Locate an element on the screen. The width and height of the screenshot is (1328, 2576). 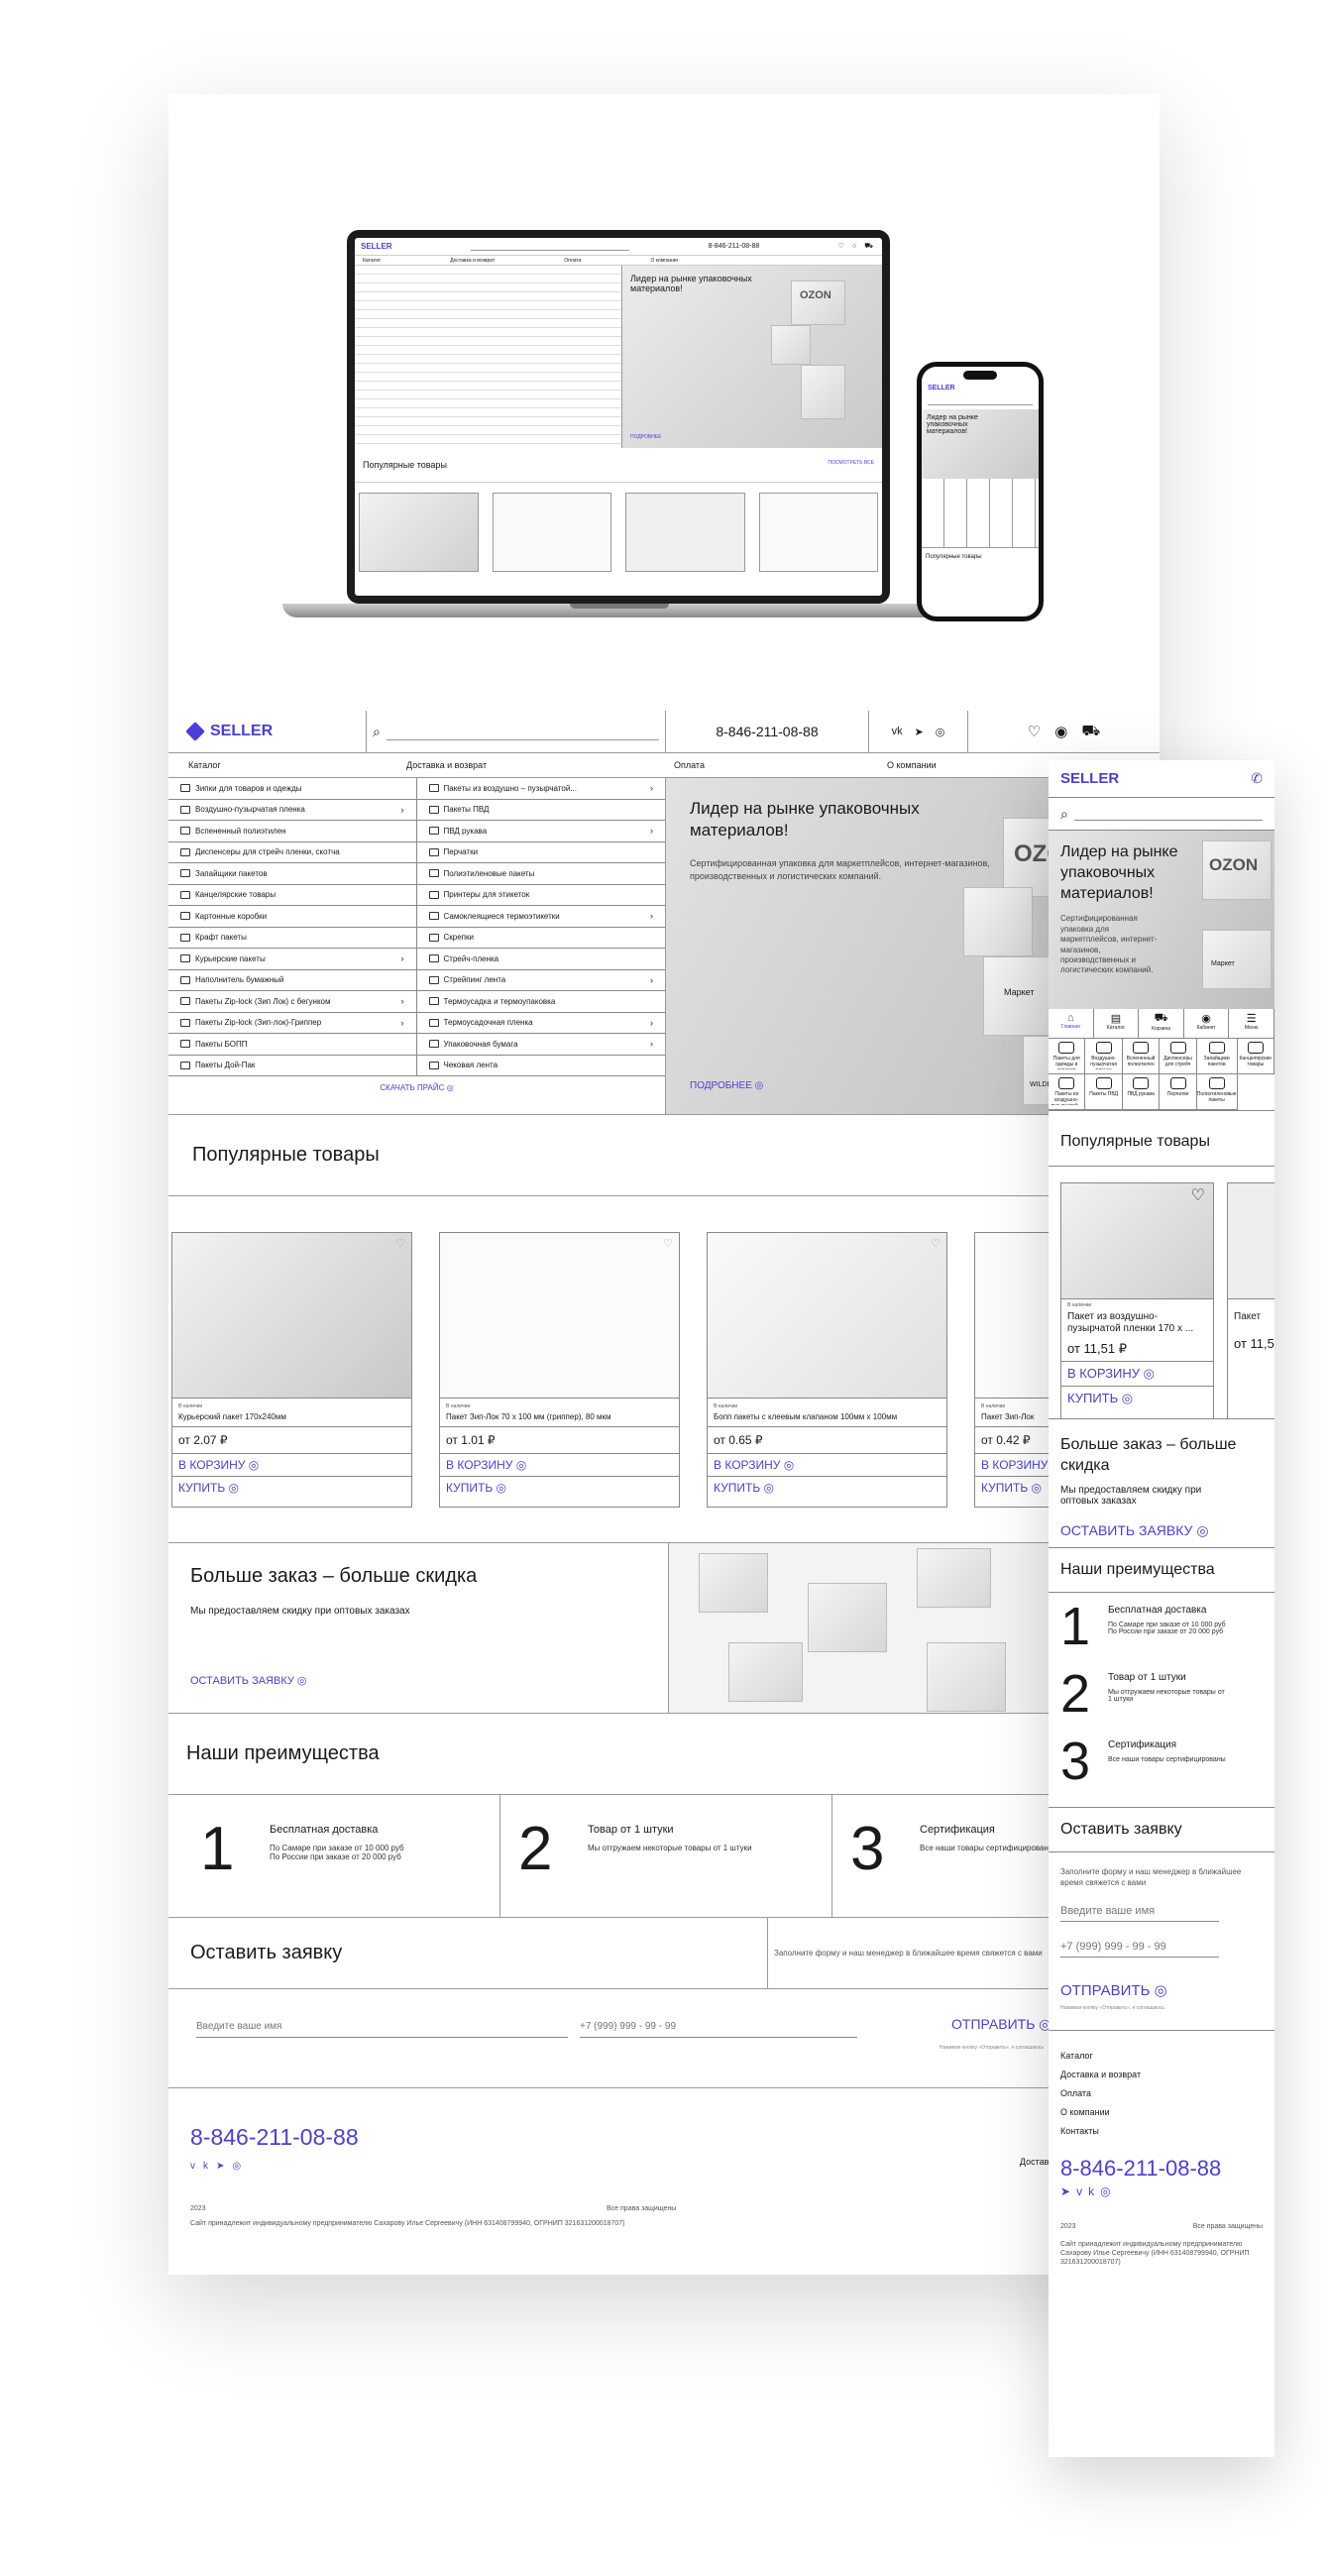
search-input is located at coordinates (522, 731).